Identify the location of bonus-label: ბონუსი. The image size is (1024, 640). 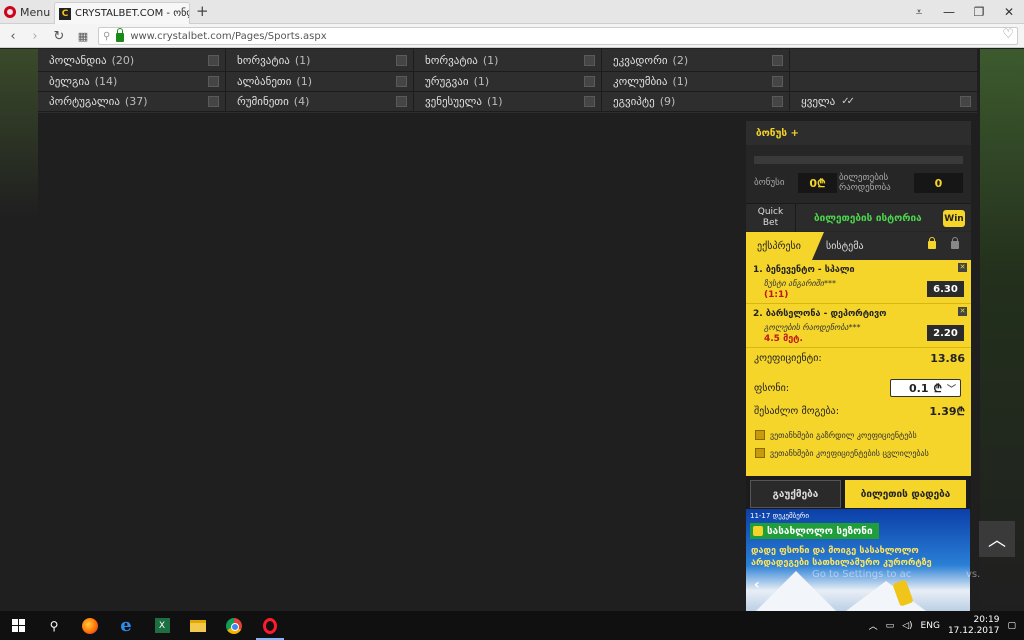
(769, 183).